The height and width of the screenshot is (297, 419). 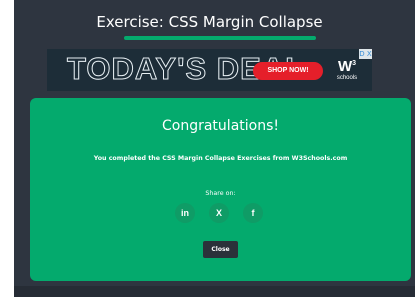 What do you see at coordinates (288, 71) in the screenshot?
I see `shop-now-button: SHOP NOW!` at bounding box center [288, 71].